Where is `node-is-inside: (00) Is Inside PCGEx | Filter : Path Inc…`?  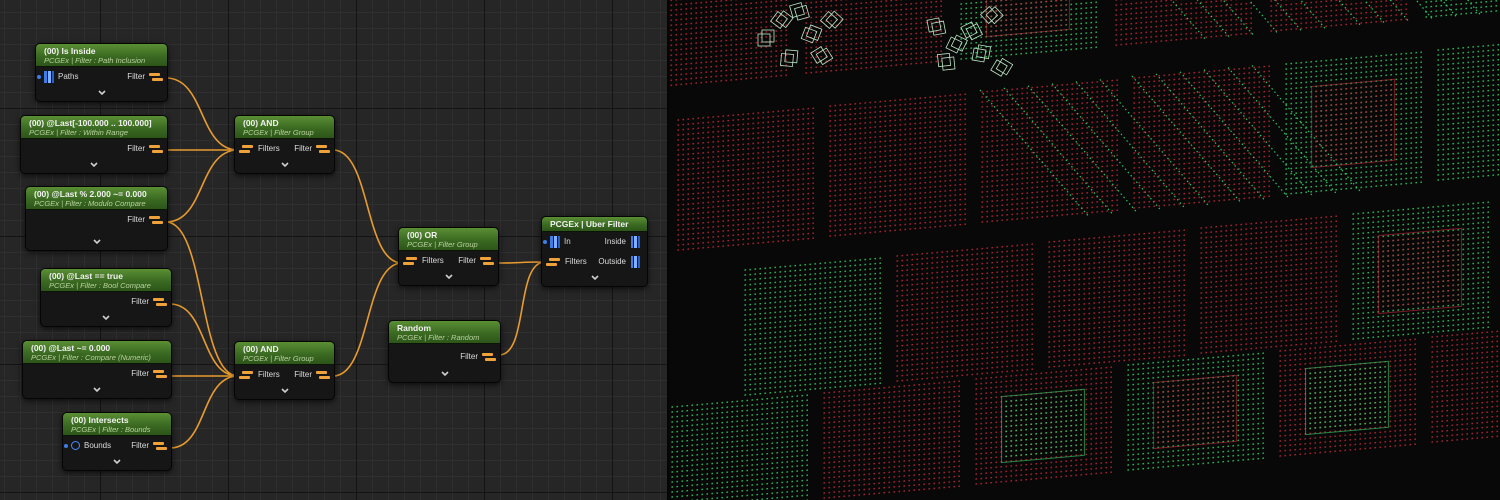 node-is-inside: (00) Is Inside PCGEx | Filter : Path Inc… is located at coordinates (101, 72).